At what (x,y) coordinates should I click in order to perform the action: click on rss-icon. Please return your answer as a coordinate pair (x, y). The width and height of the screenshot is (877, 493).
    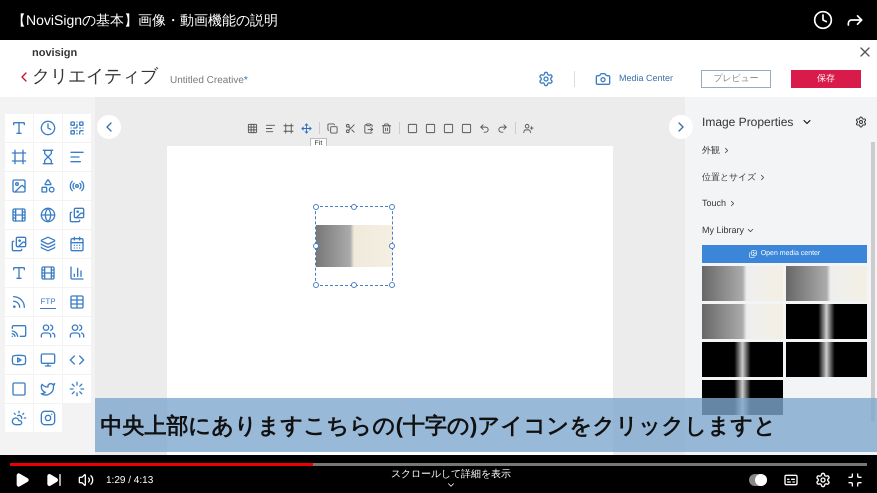
    Looking at the image, I should click on (19, 302).